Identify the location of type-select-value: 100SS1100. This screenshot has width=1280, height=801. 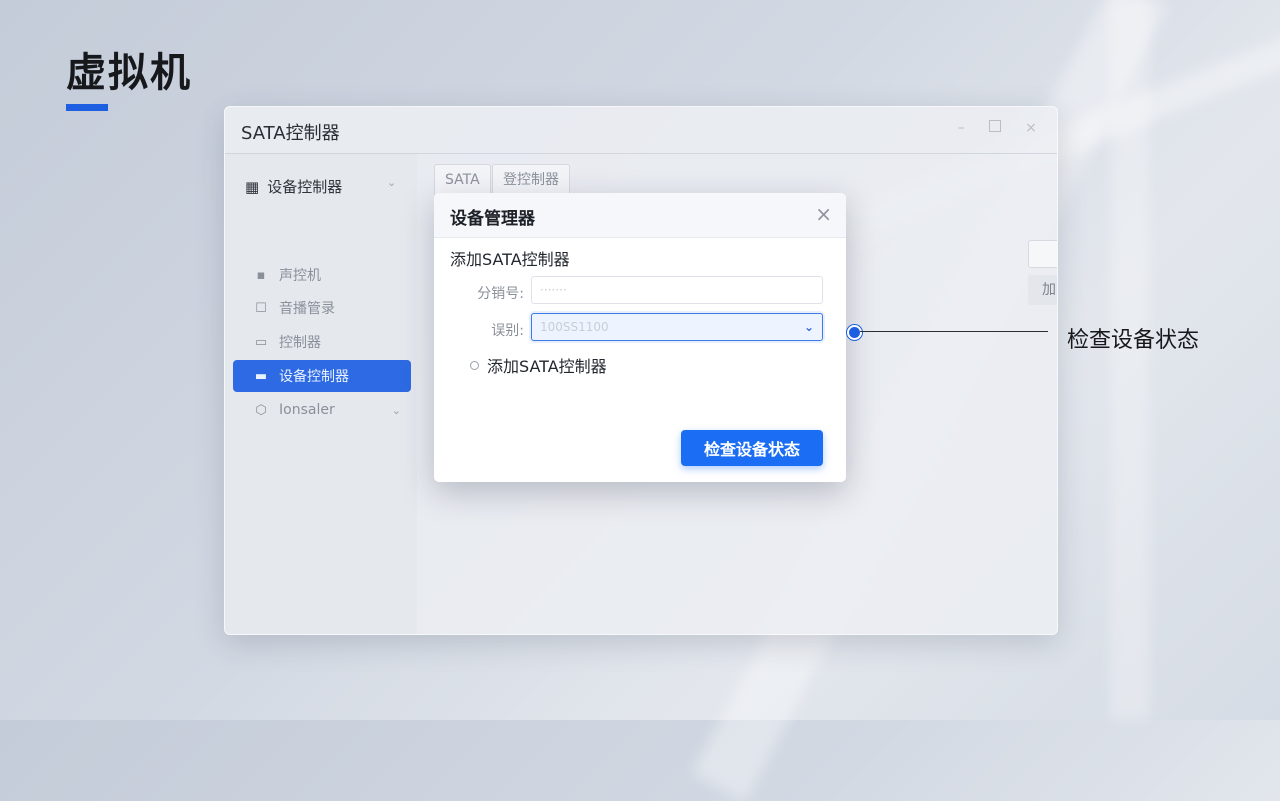
(574, 327).